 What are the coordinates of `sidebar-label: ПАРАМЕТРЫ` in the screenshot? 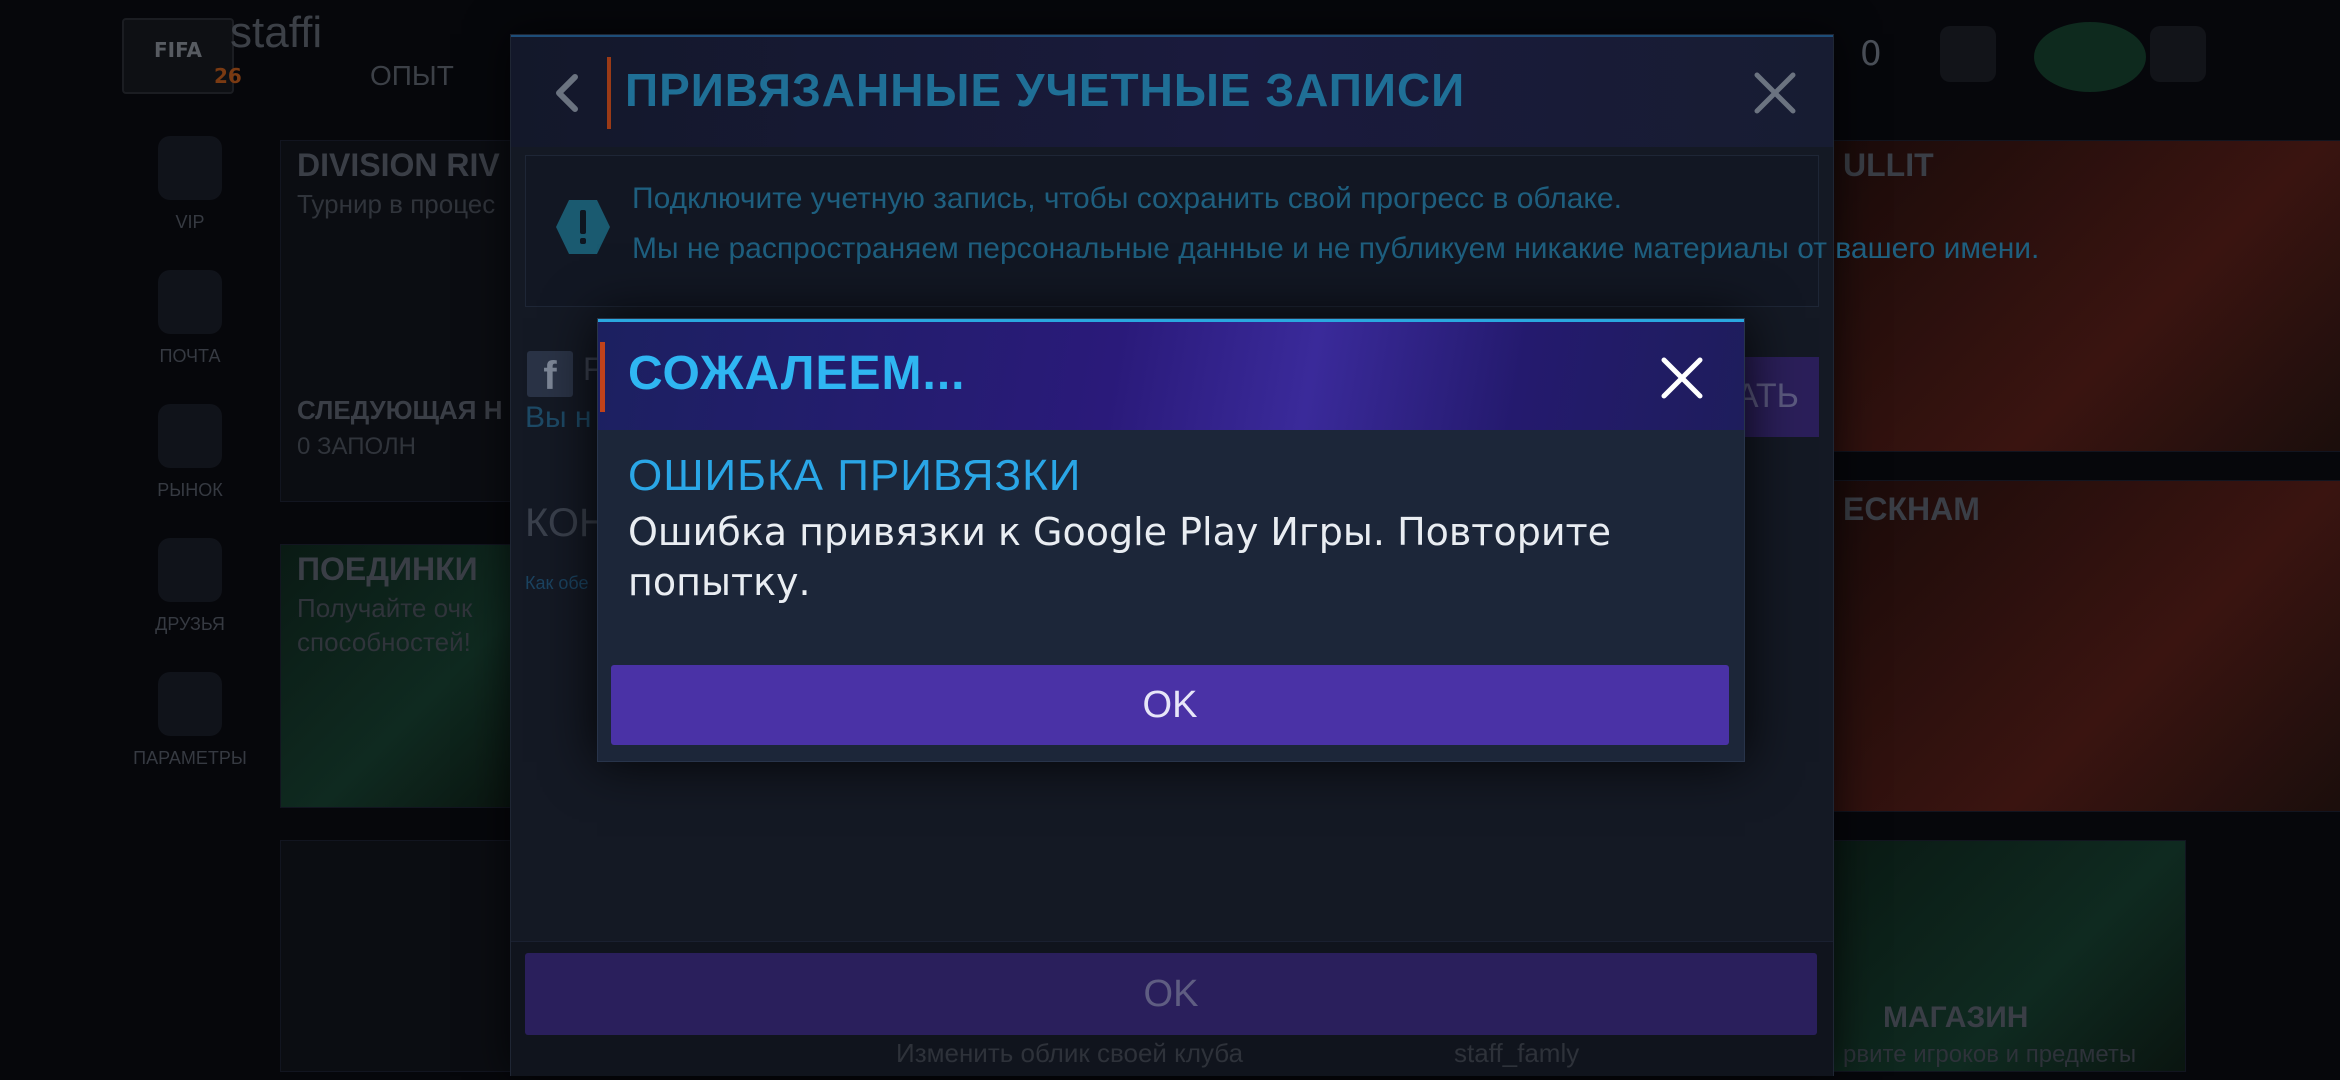 It's located at (190, 758).